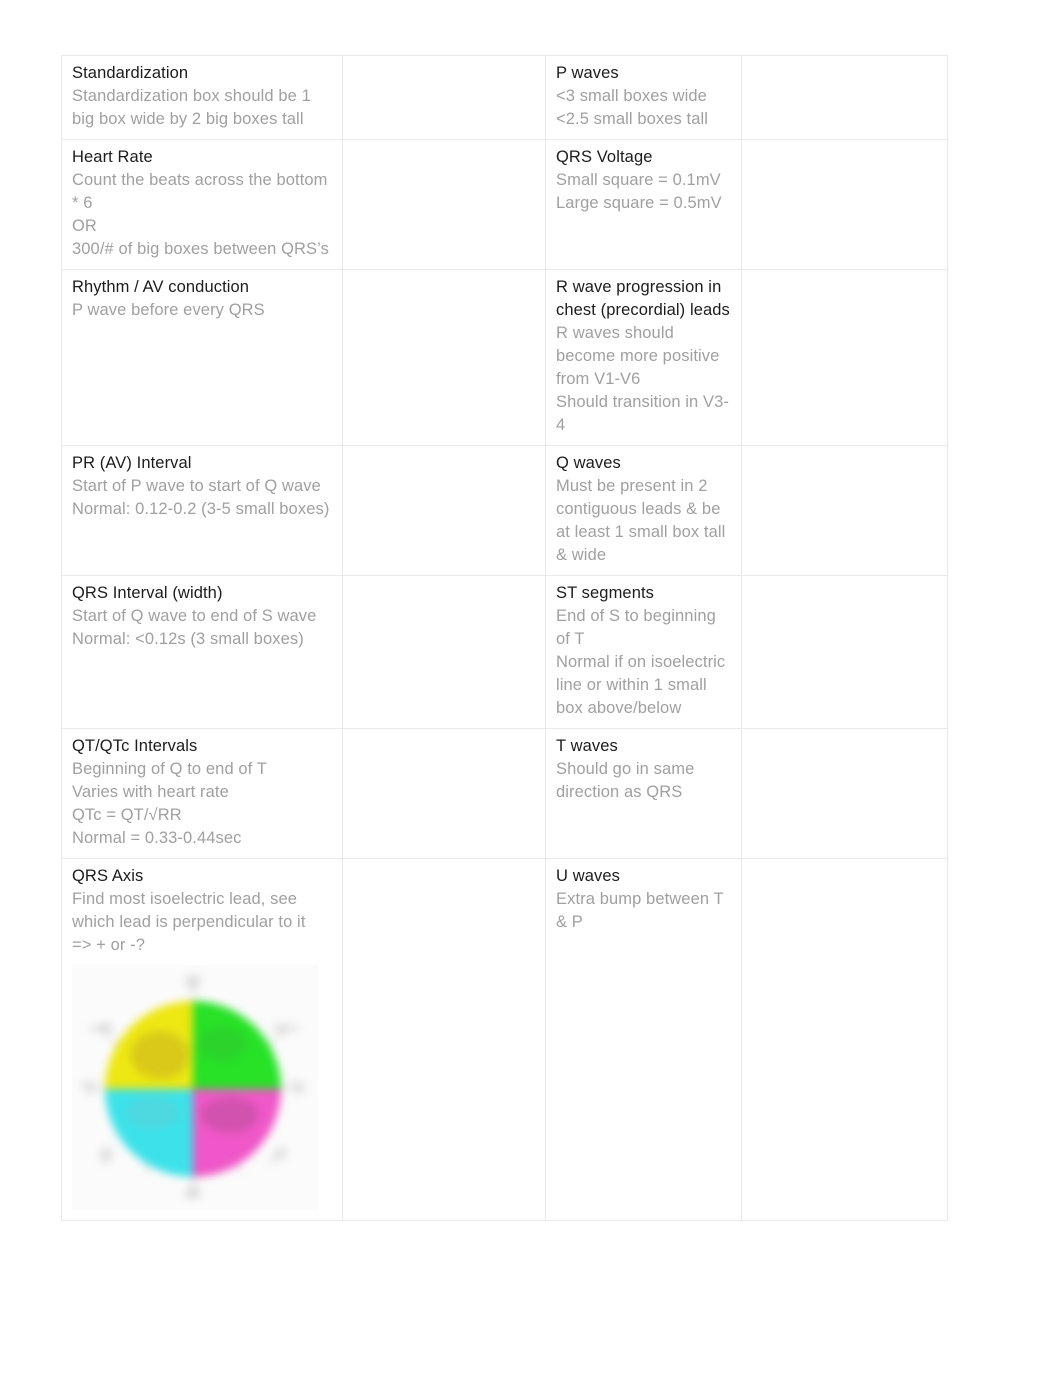 This screenshot has width=1062, height=1377. I want to click on term-title: Heart Rate, so click(112, 157).